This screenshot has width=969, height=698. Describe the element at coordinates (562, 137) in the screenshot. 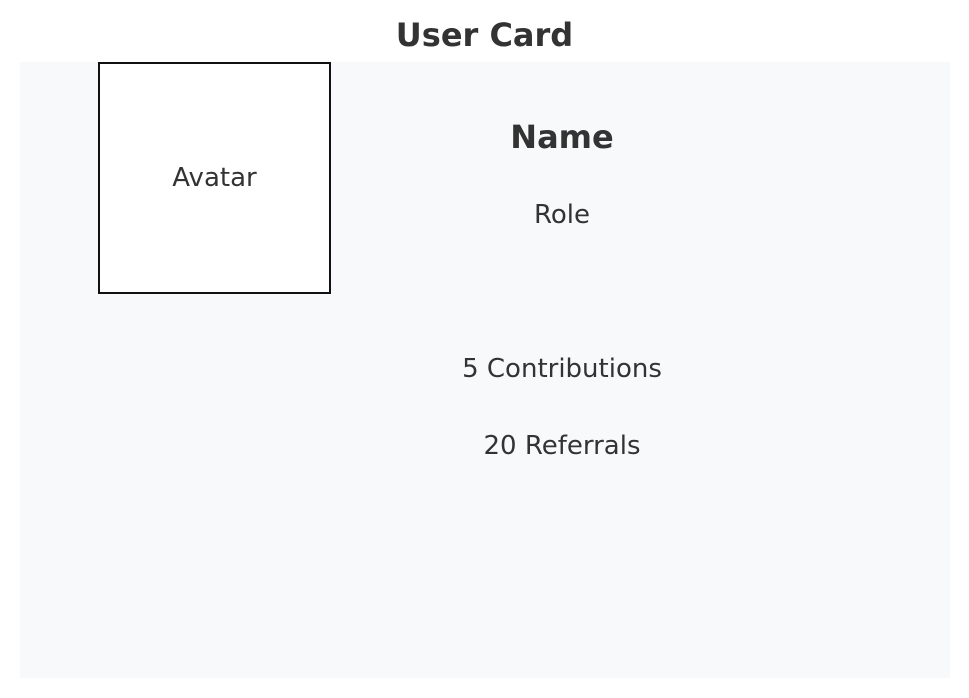

I see `user-name: Name` at that location.